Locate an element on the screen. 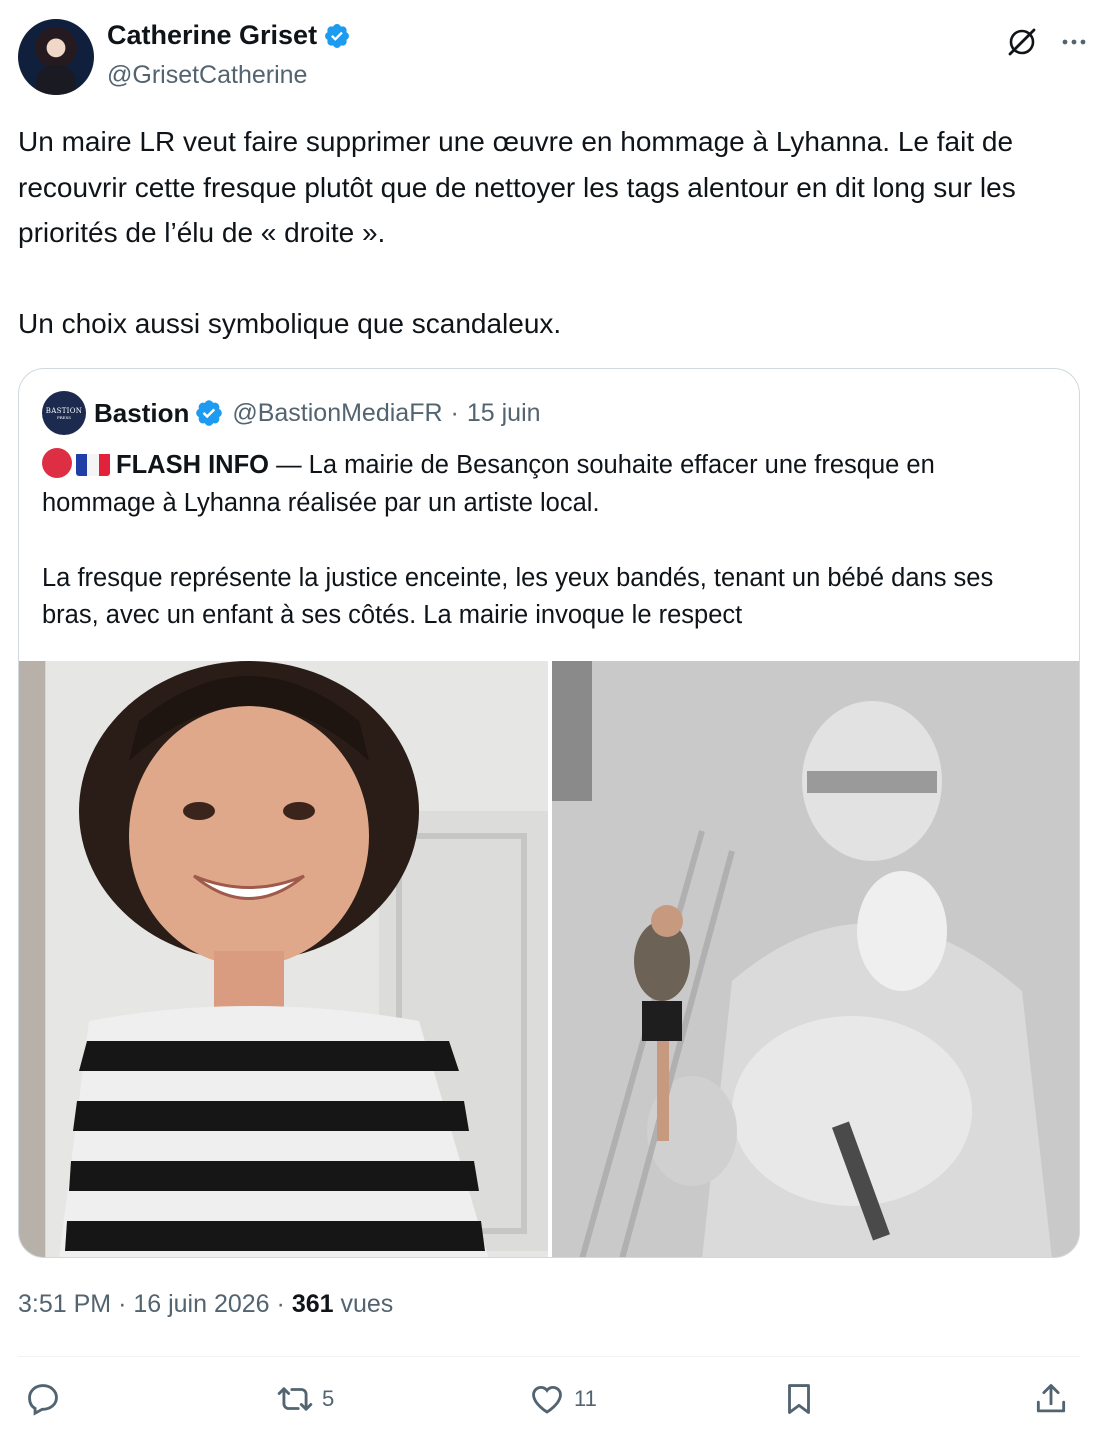  author-avatar is located at coordinates (56, 57).